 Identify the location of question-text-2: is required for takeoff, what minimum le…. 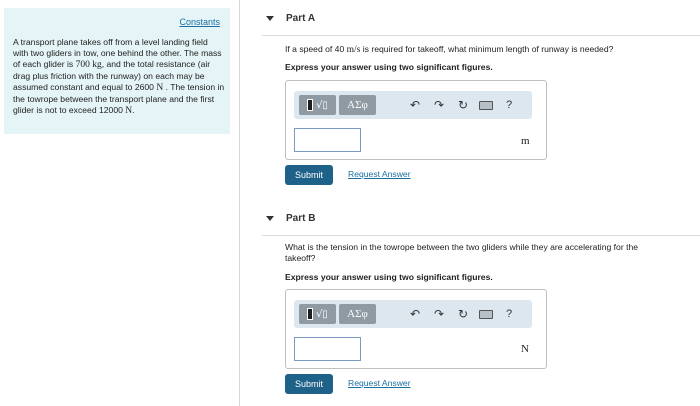
(487, 49).